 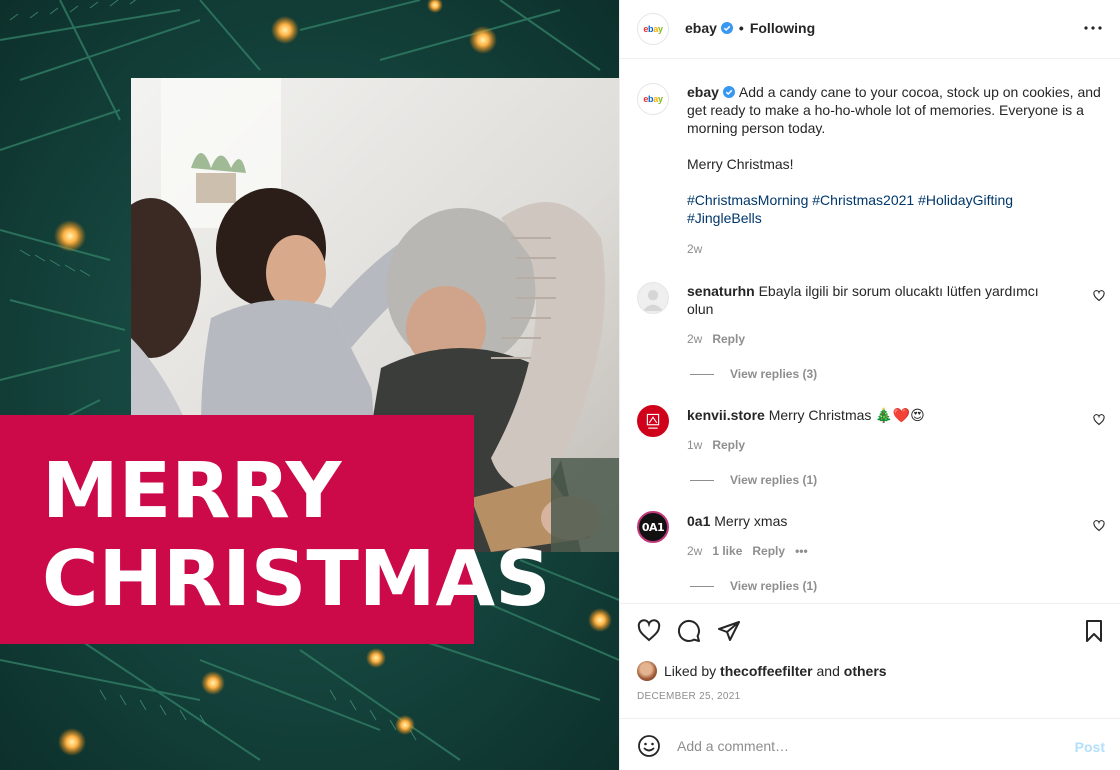 I want to click on liked-by: Liked by thecoffeefilter and others, so click(x=762, y=671).